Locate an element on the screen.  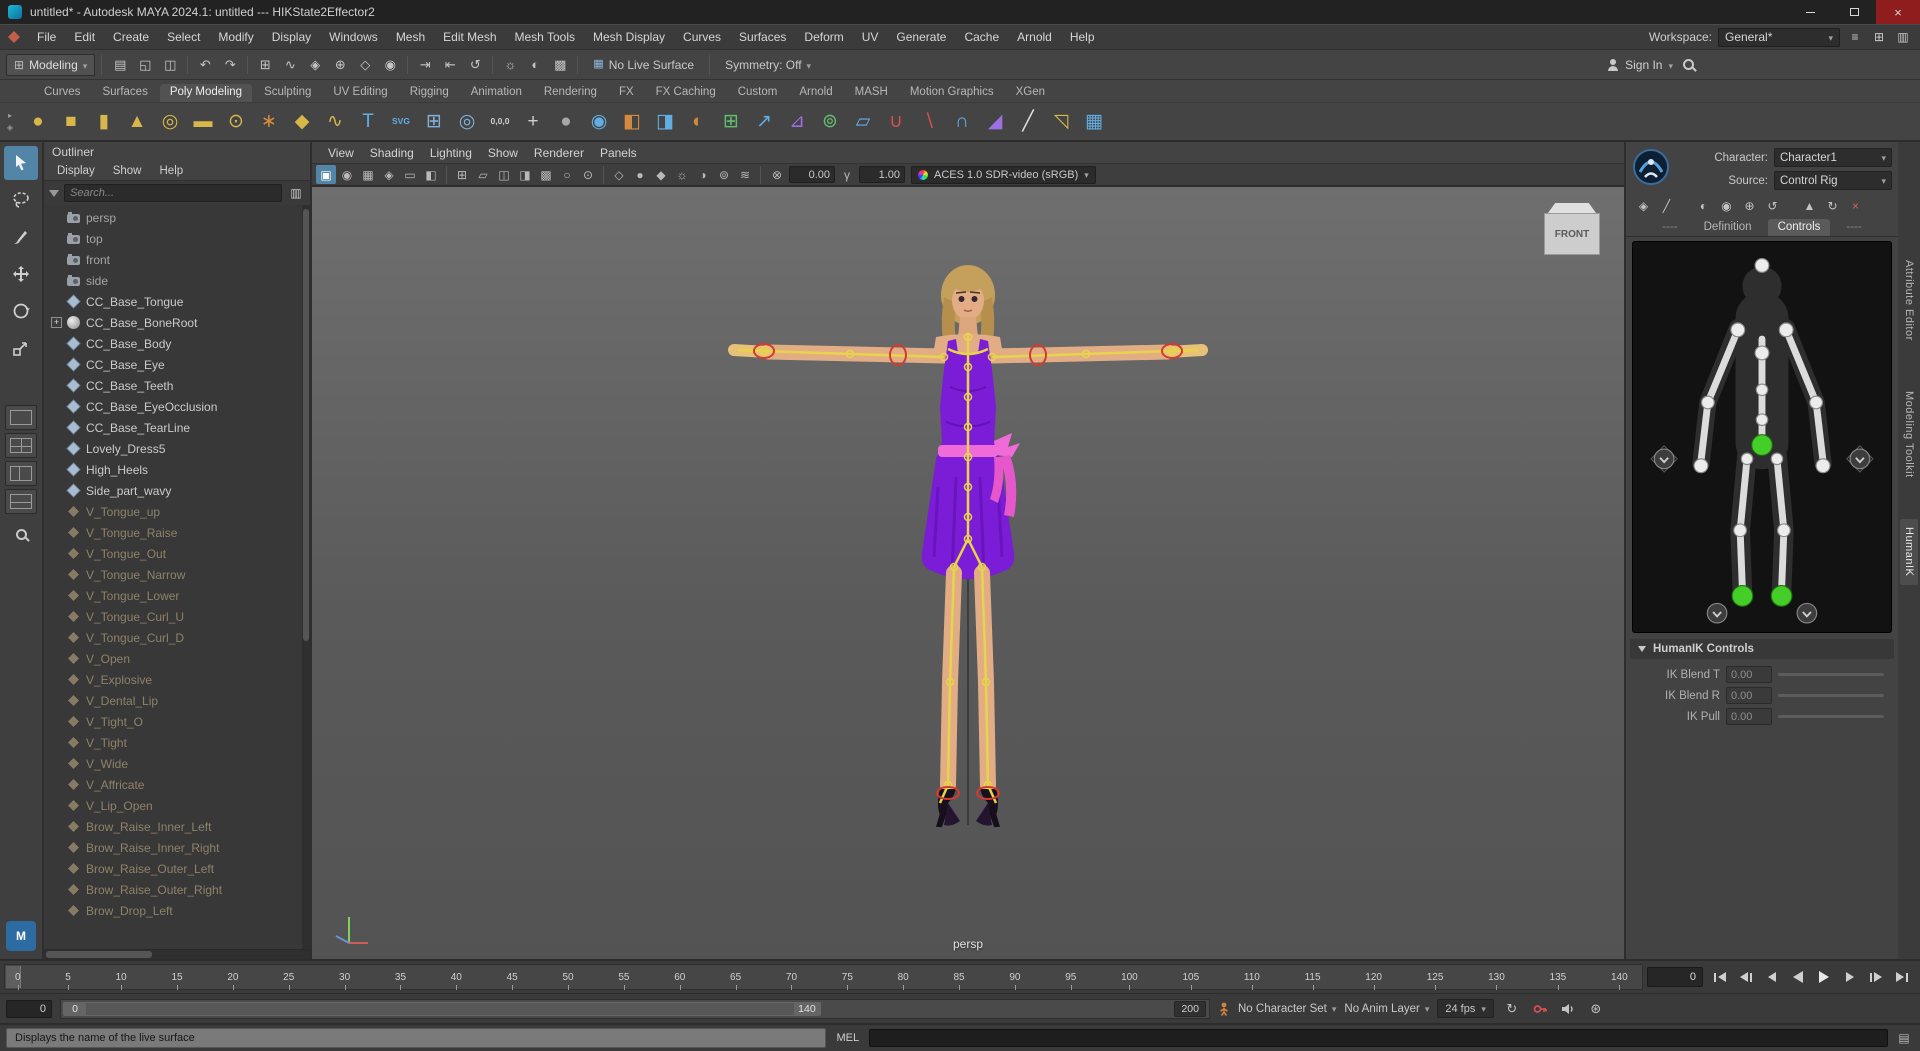
outliner-vertical-scrollbar is located at coordinates (306, 577).